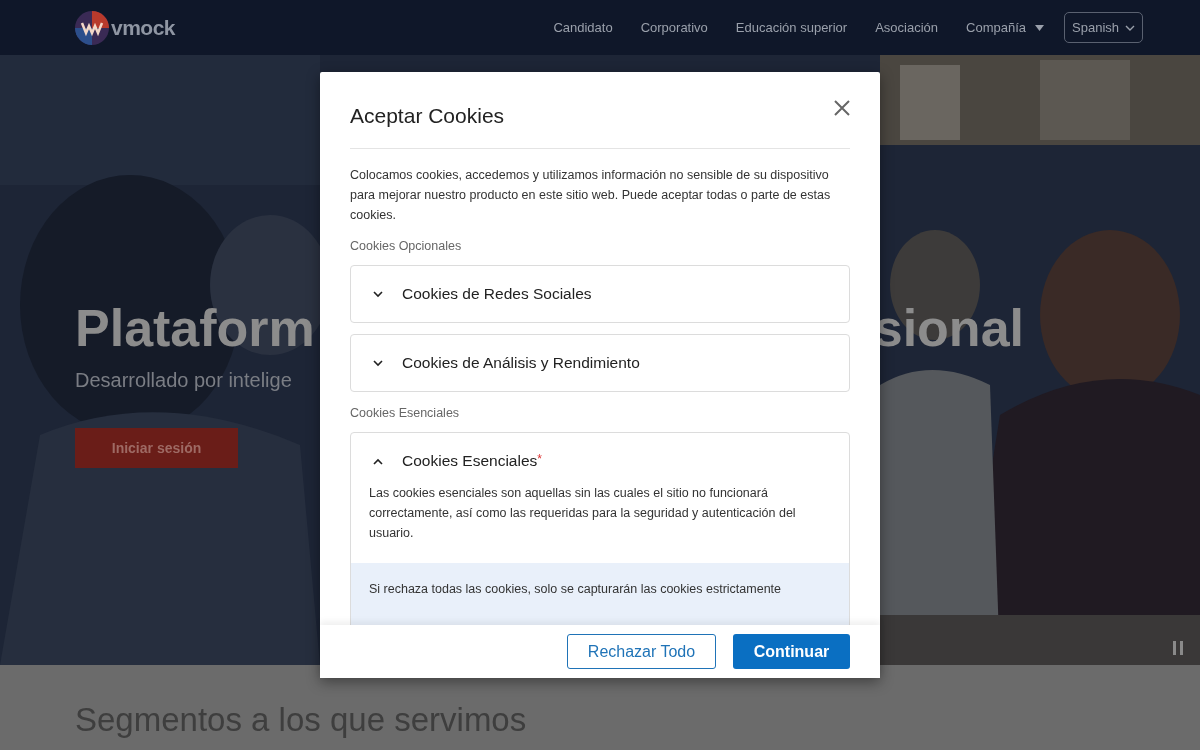 This screenshot has height=750, width=1200. I want to click on accordion-header: Cookies de Redes Sociales, so click(600, 294).